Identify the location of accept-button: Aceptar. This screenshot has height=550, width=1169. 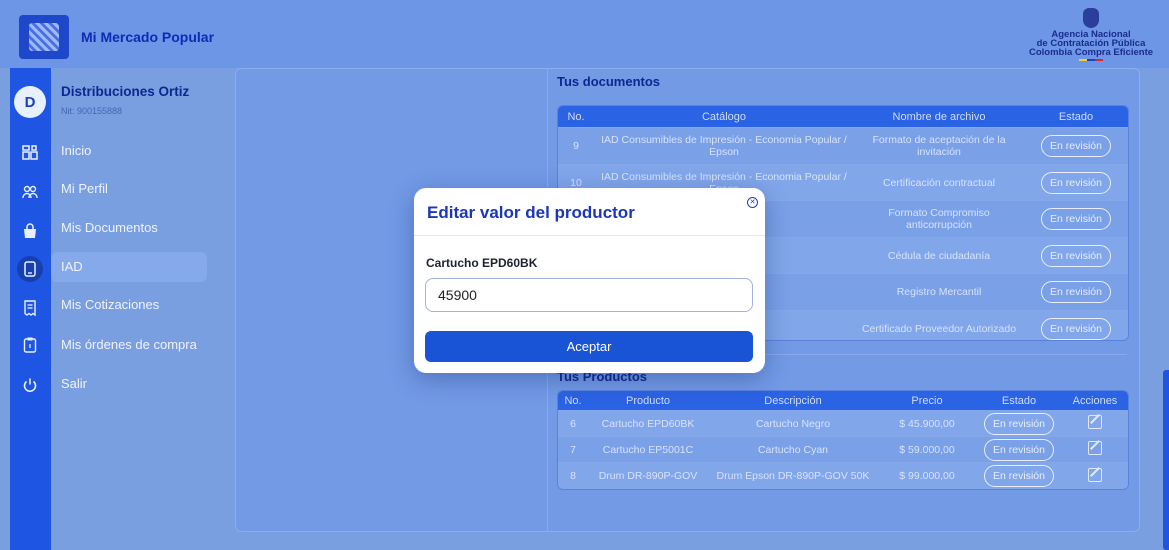
(589, 346).